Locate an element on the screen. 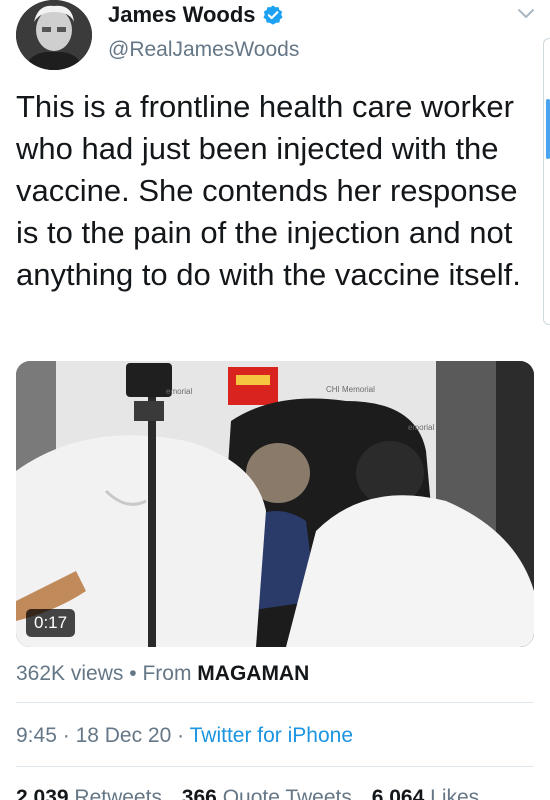  author-name-row: James Woods is located at coordinates (196, 15).